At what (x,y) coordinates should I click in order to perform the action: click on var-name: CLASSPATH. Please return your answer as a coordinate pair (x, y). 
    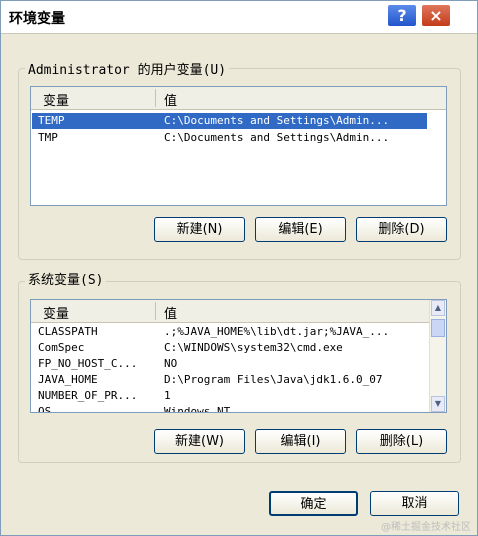
    Looking at the image, I should click on (68, 331).